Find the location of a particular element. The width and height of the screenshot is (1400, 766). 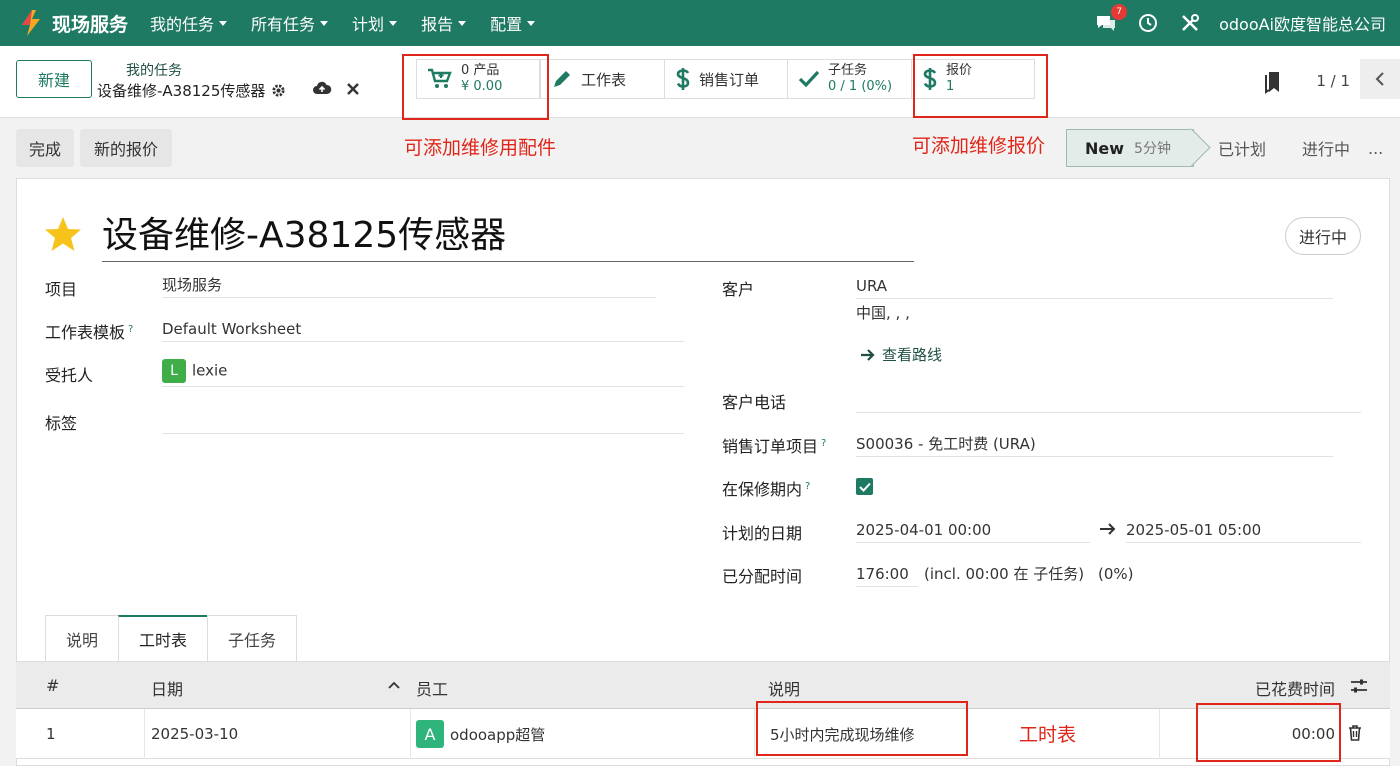

column-date: 日期 is located at coordinates (167, 688).